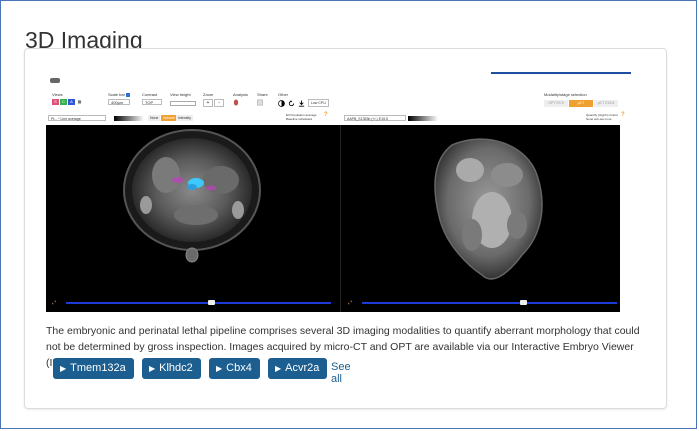  Describe the element at coordinates (423, 118) in the screenshot. I see `right-intensity-gradient` at that location.